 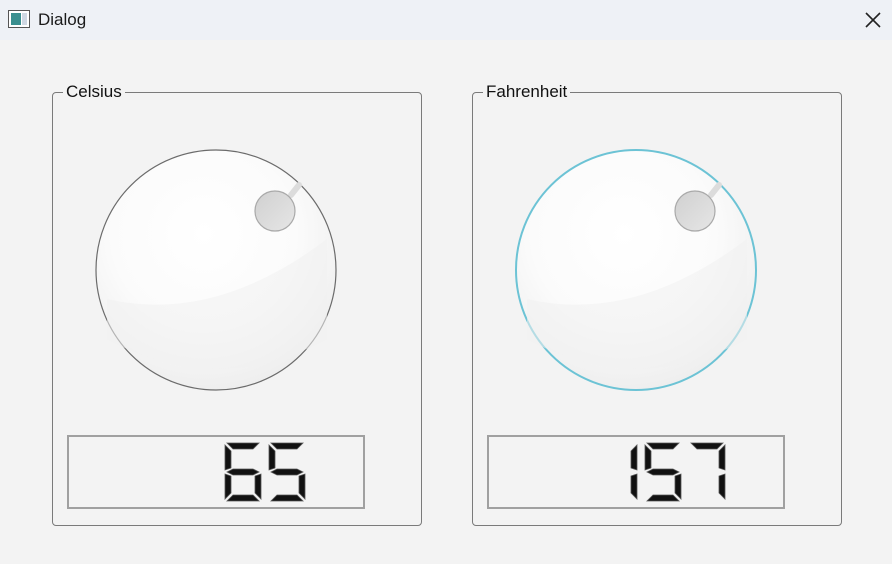 I want to click on fahrenheit-lcd: 157, so click(x=636, y=472).